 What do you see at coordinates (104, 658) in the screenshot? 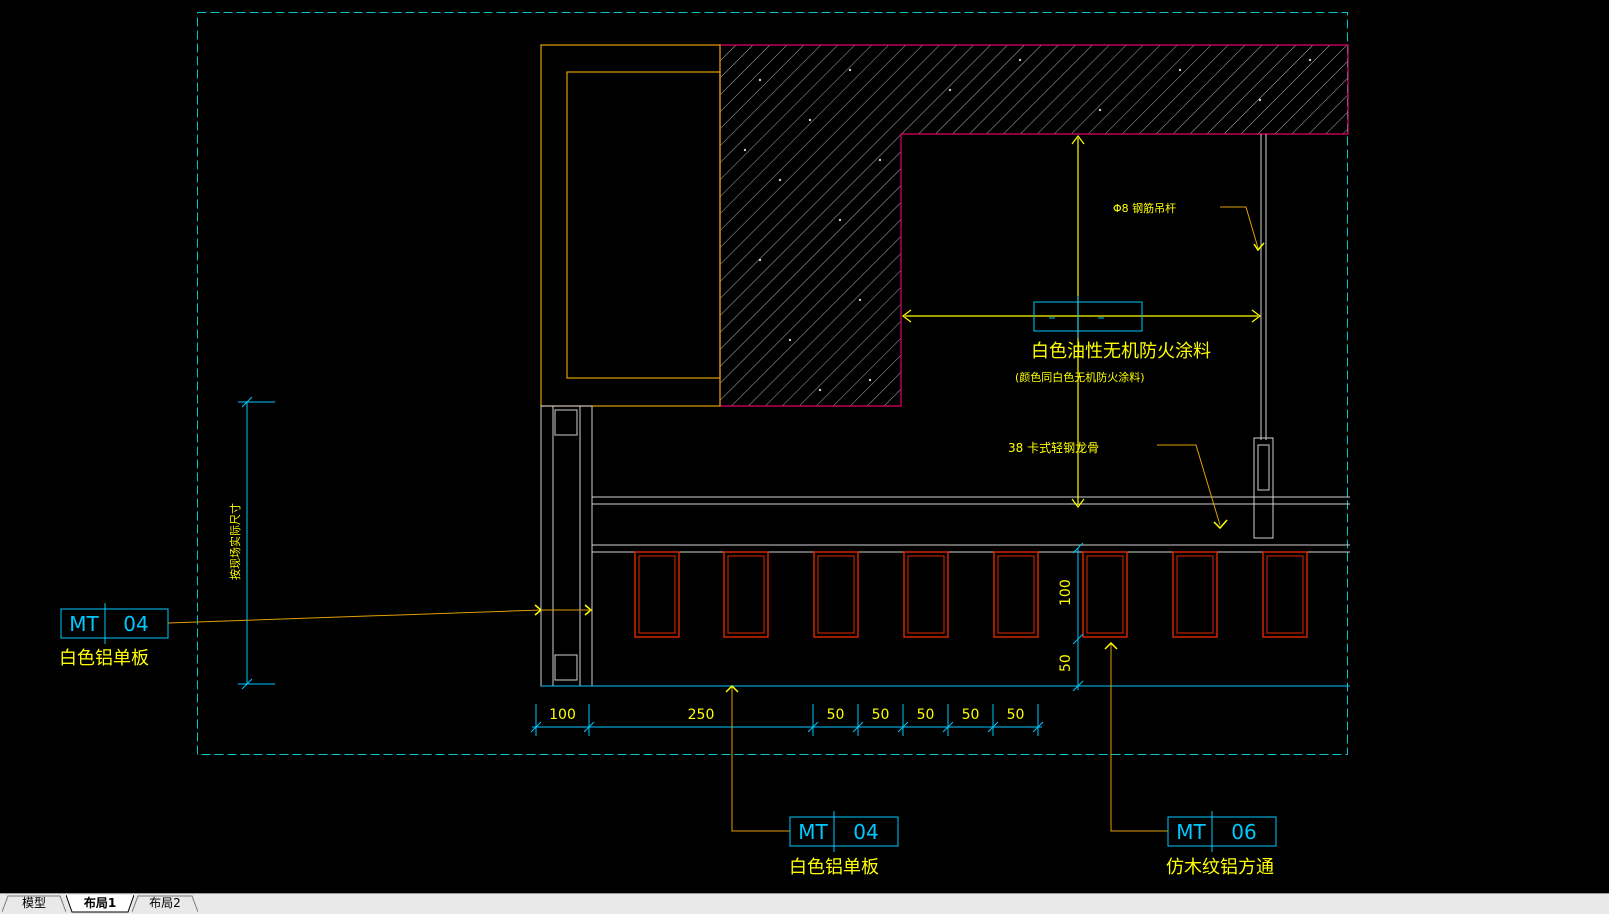
I see `label-material-left: 白色铝单板` at bounding box center [104, 658].